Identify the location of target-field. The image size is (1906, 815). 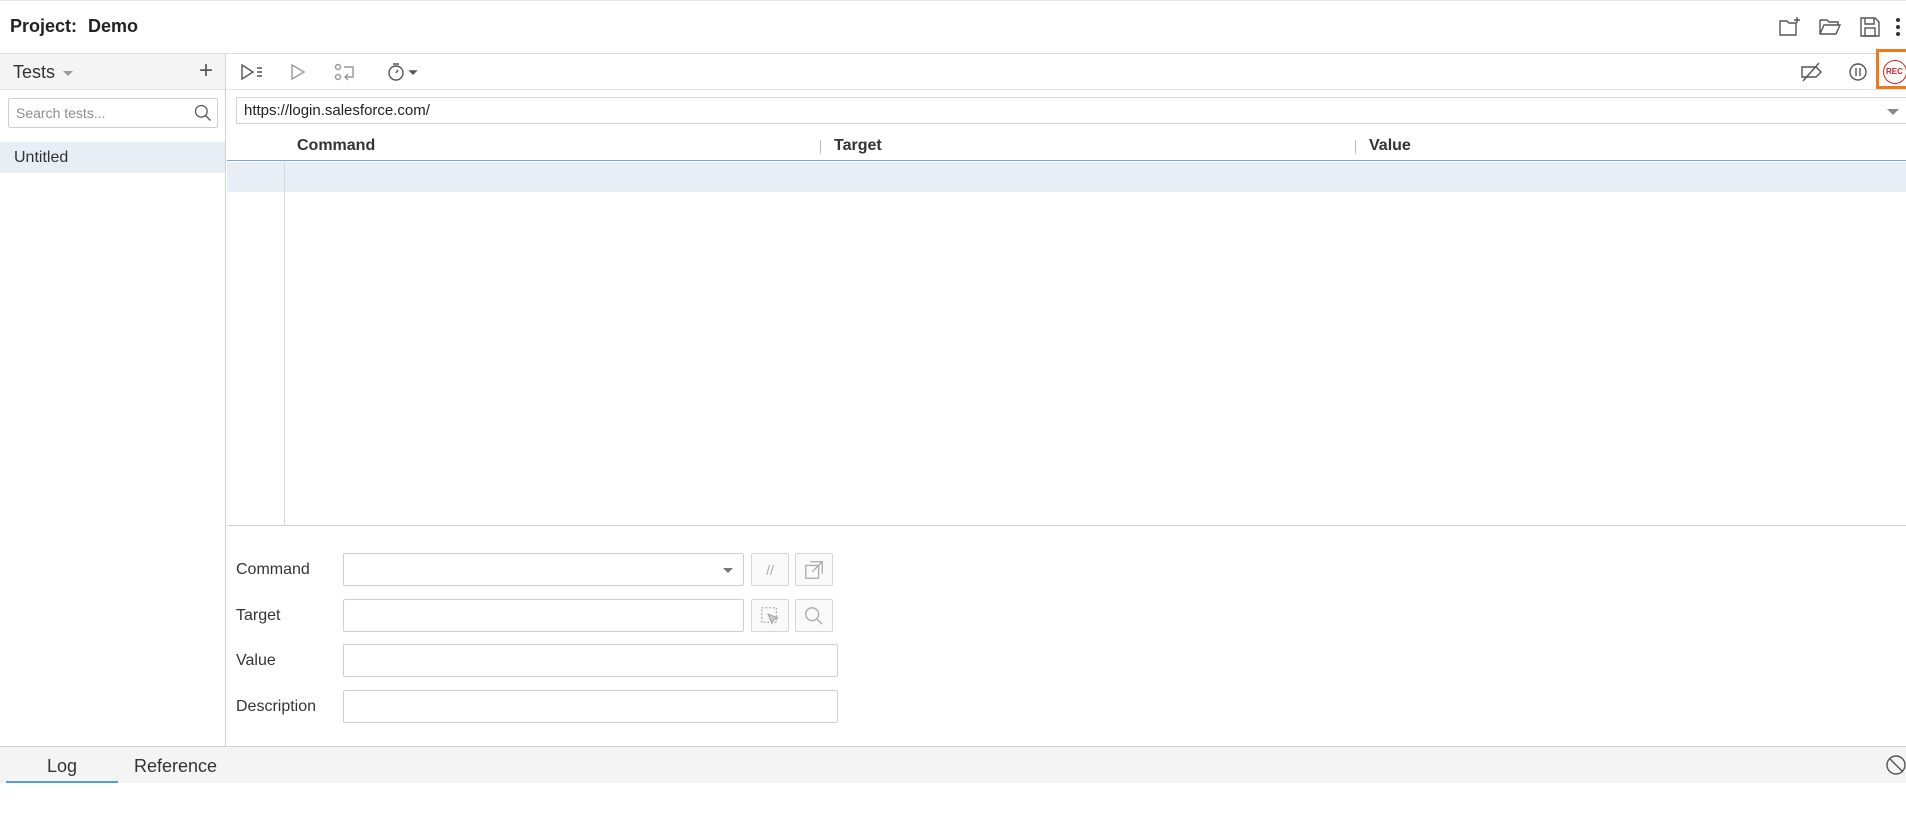
(543, 615).